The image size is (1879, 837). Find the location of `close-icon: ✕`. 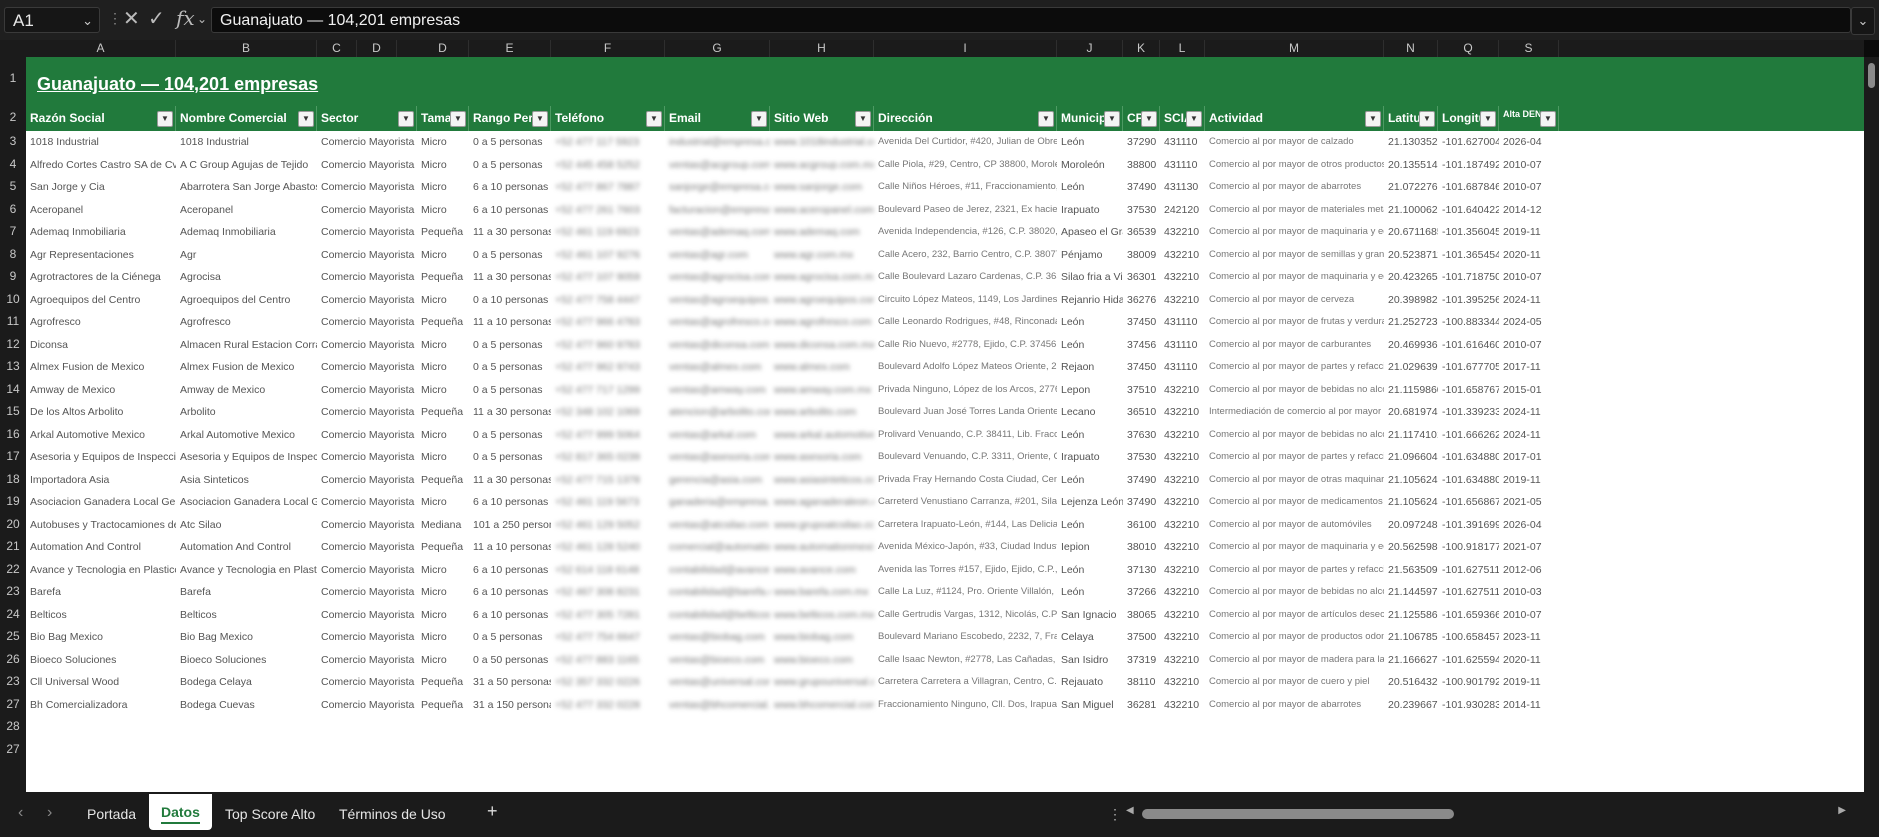

close-icon: ✕ is located at coordinates (131, 18).